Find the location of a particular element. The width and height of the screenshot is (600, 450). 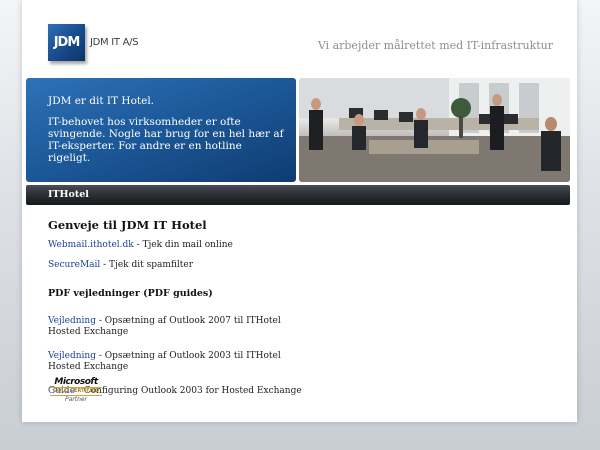

intro-line1: JDM er dit IT Hotel. is located at coordinates (101, 101).